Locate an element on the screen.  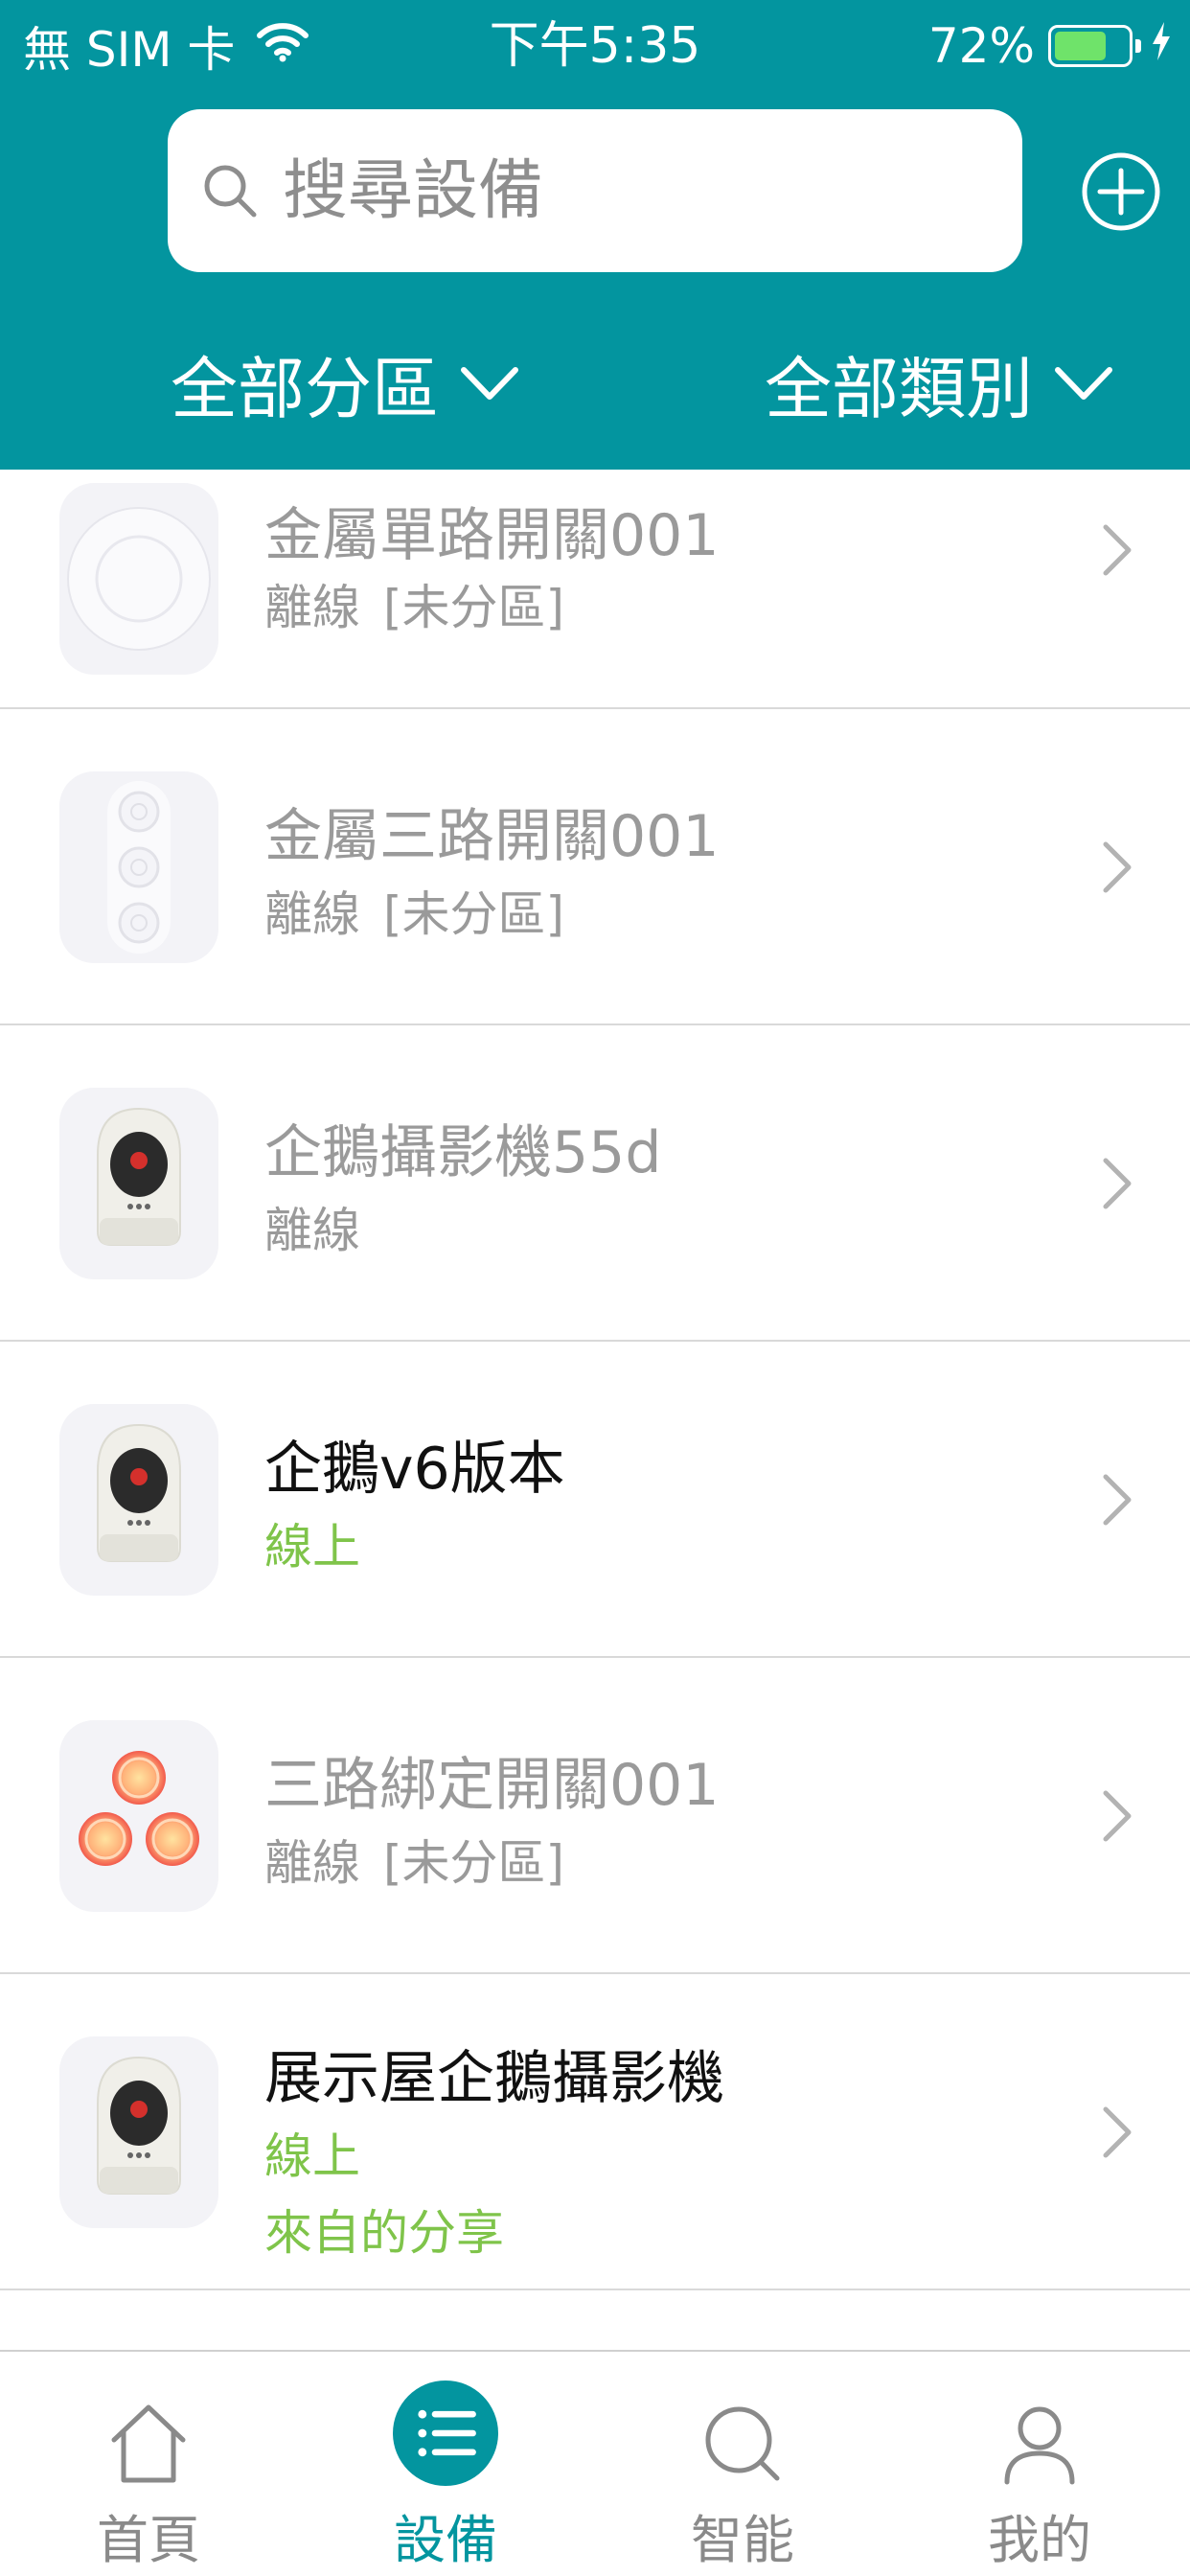
tab-profile: 我的 is located at coordinates (1039, 2464).